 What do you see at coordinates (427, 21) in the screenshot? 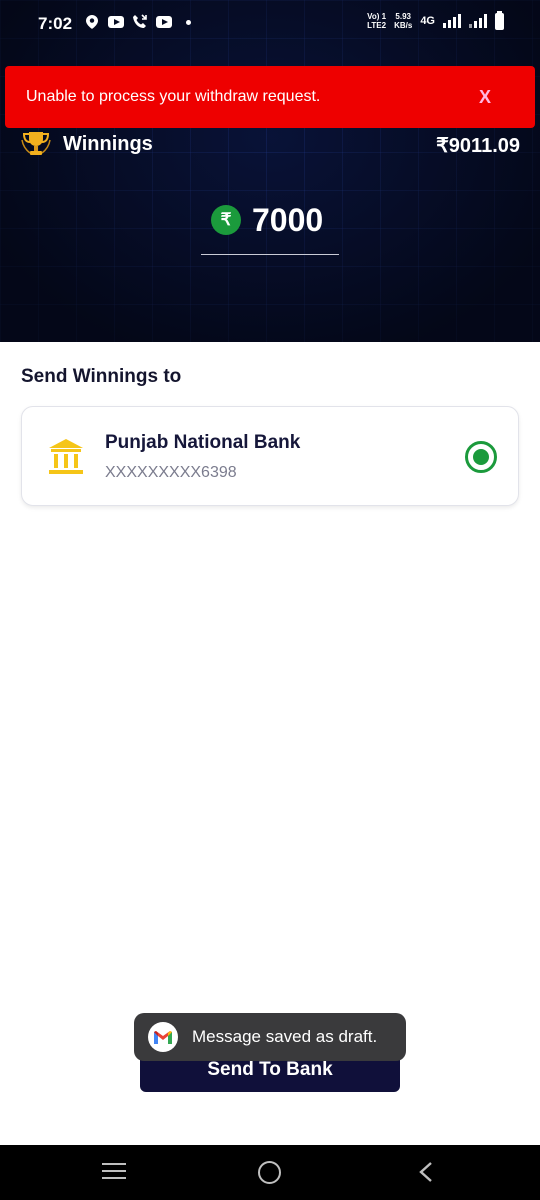
I see `network-type: 4G` at bounding box center [427, 21].